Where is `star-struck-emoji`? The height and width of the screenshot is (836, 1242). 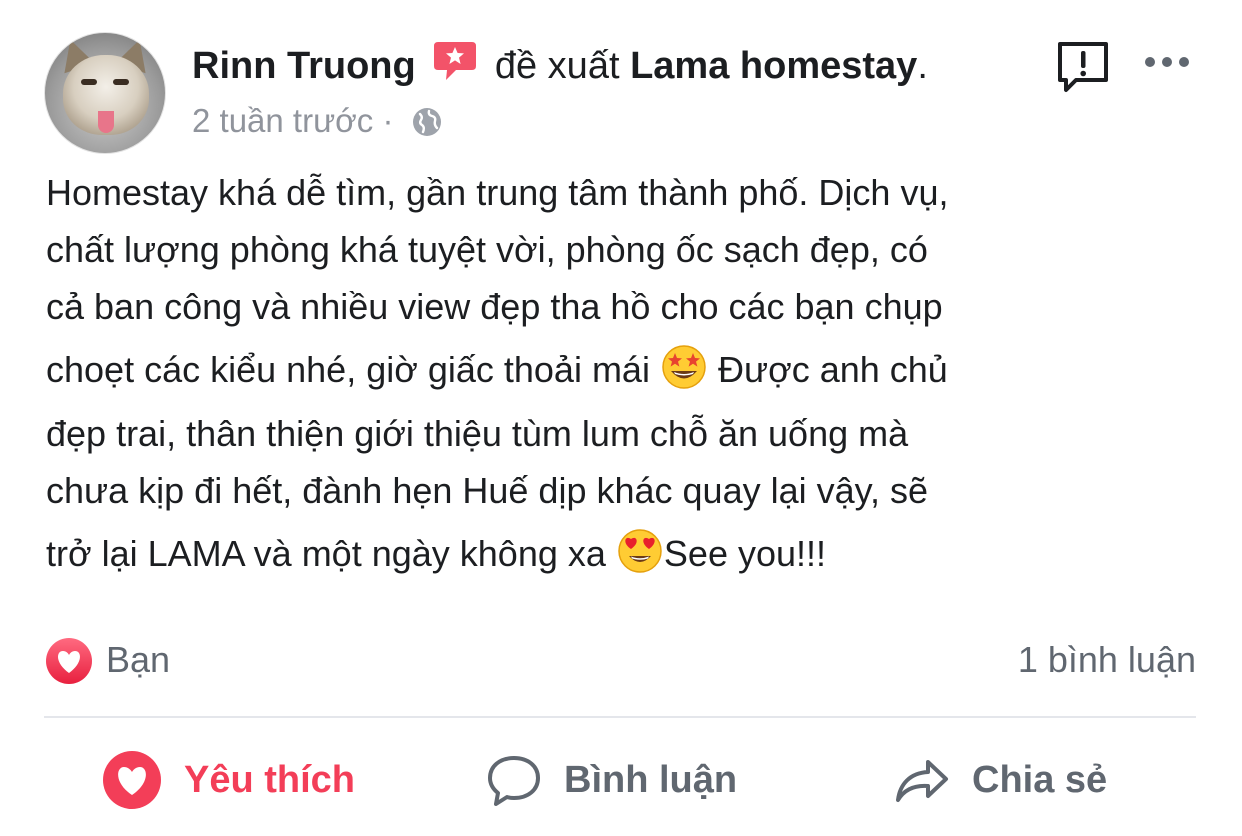 star-struck-emoji is located at coordinates (684, 367).